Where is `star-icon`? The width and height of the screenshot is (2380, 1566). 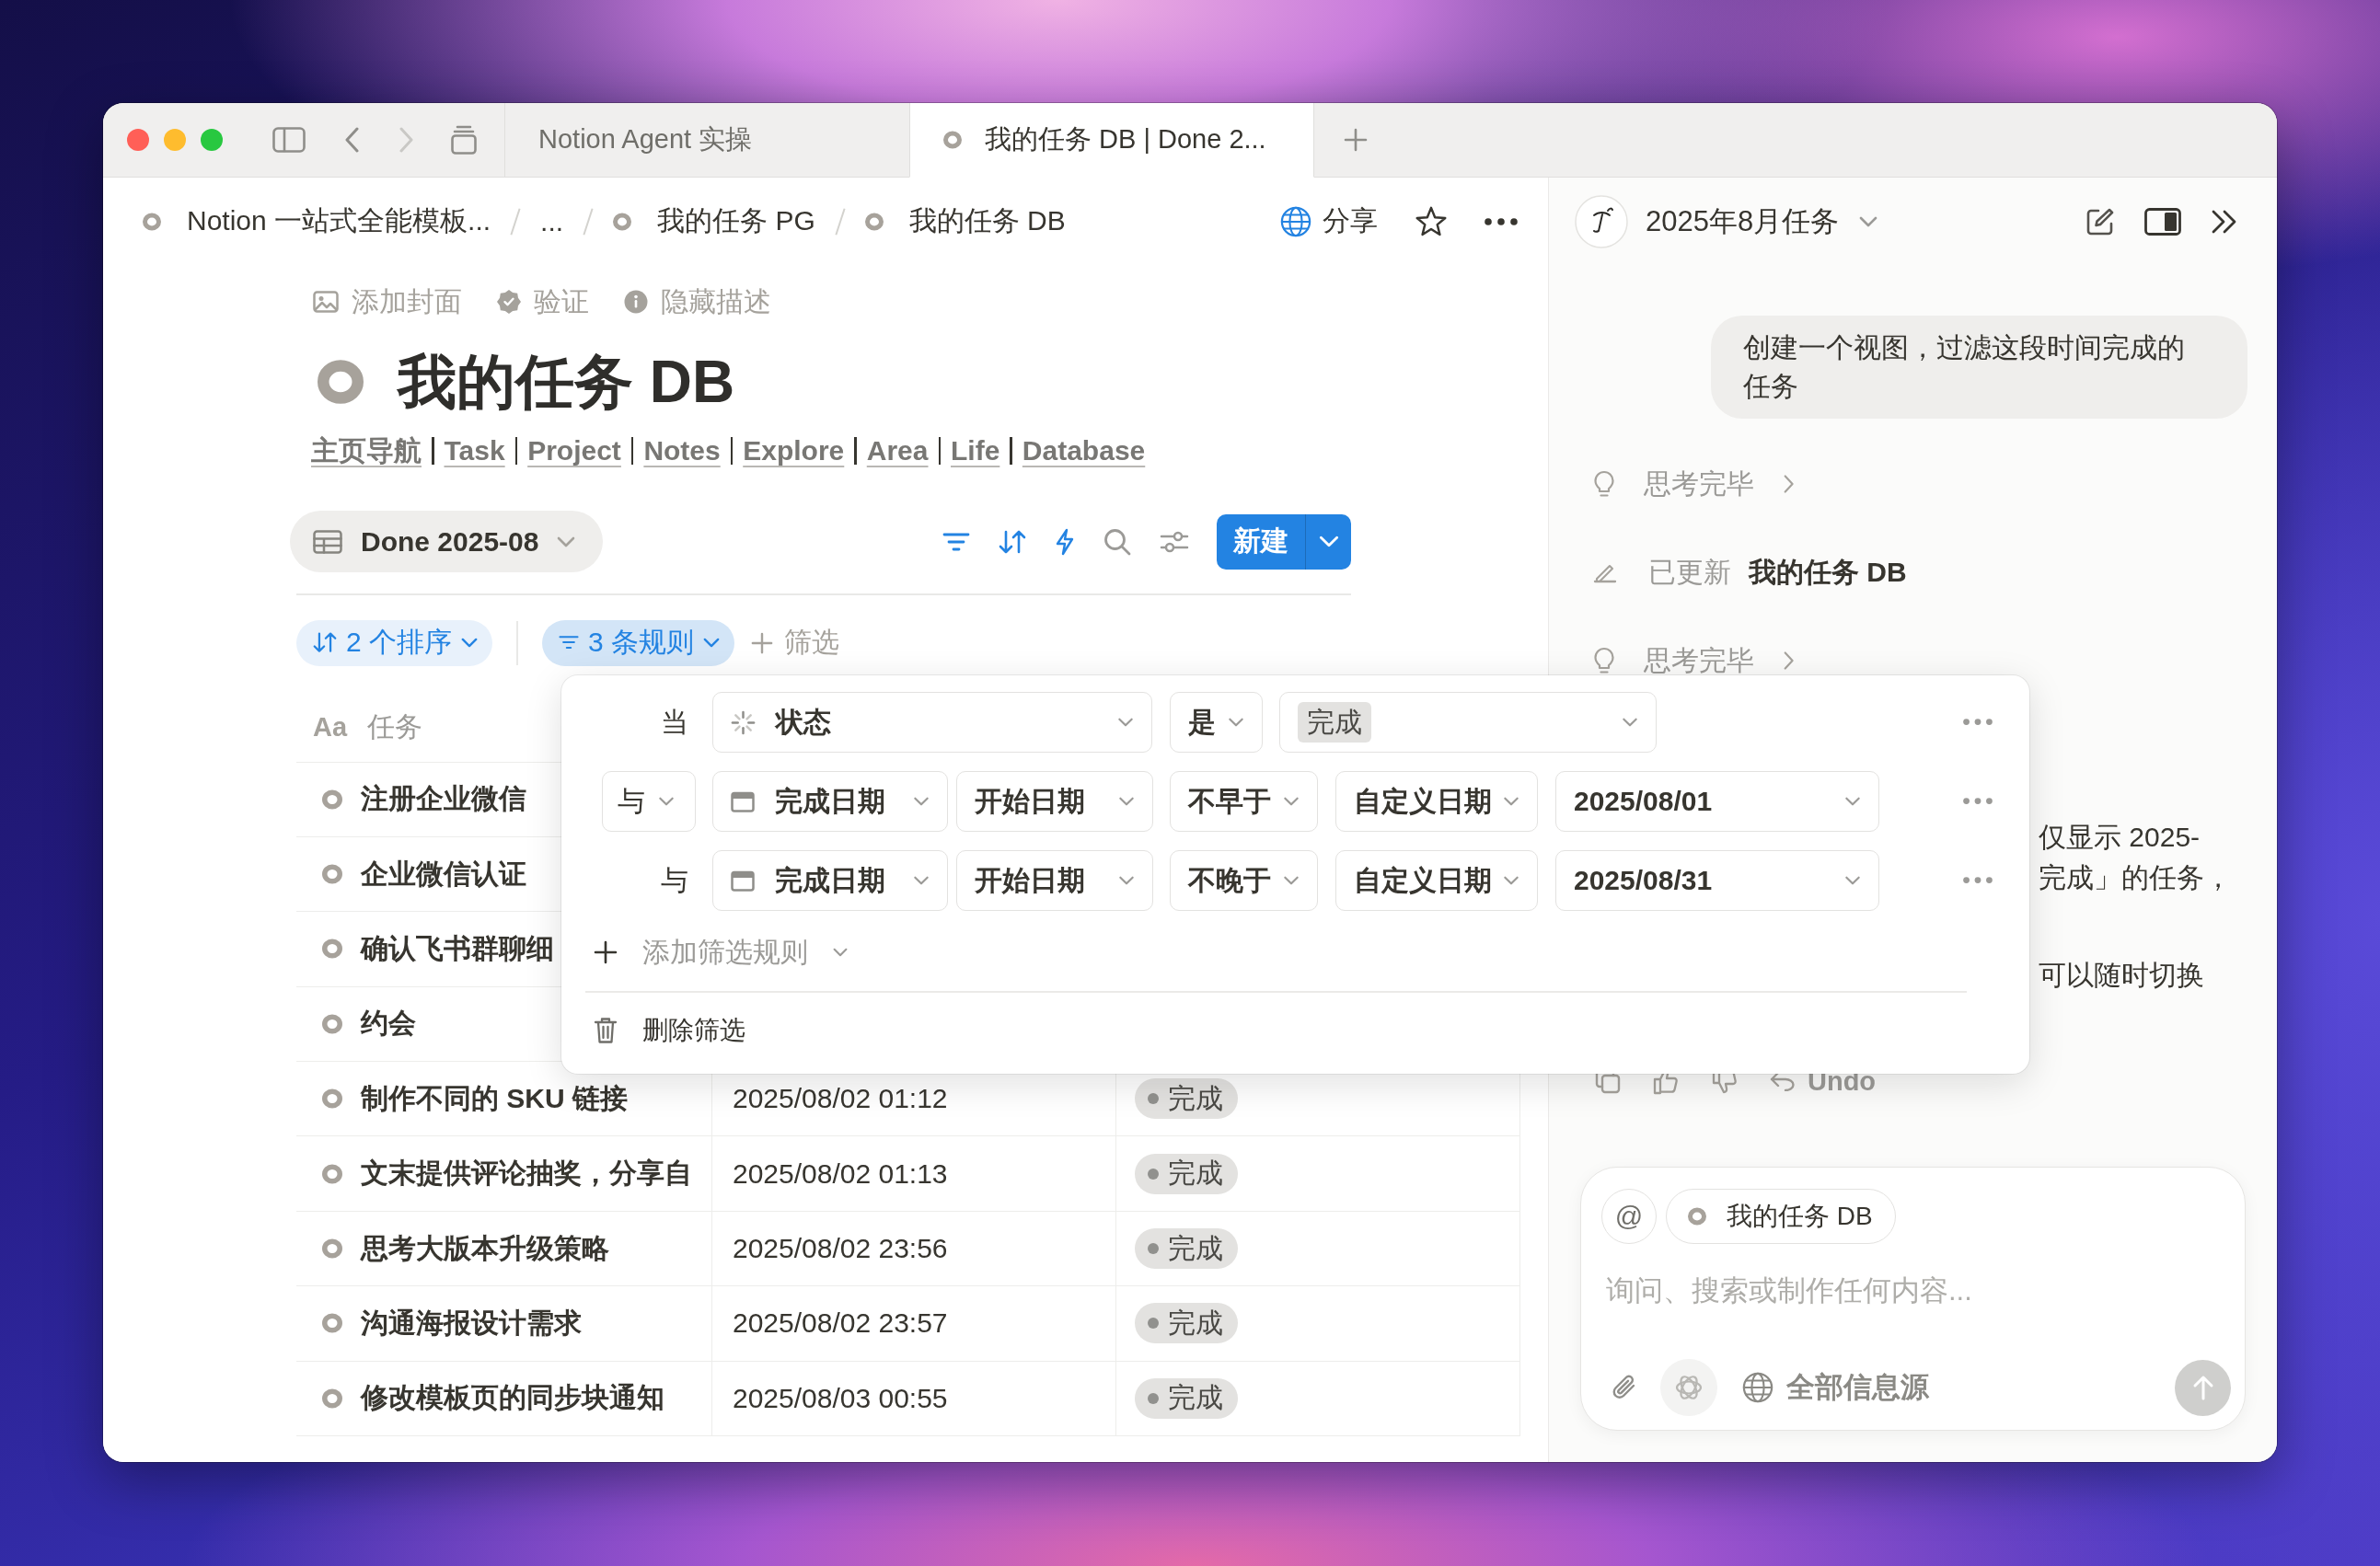
star-icon is located at coordinates (1431, 221).